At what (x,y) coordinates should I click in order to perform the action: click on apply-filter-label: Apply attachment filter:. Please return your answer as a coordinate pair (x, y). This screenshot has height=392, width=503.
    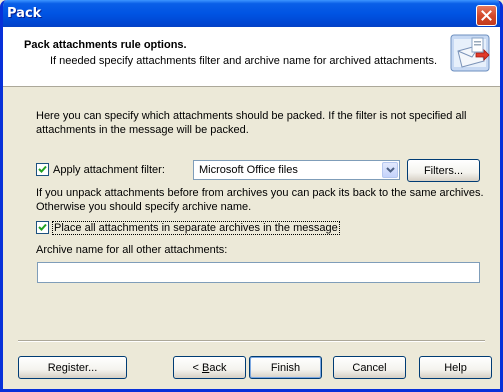
    Looking at the image, I should click on (109, 170).